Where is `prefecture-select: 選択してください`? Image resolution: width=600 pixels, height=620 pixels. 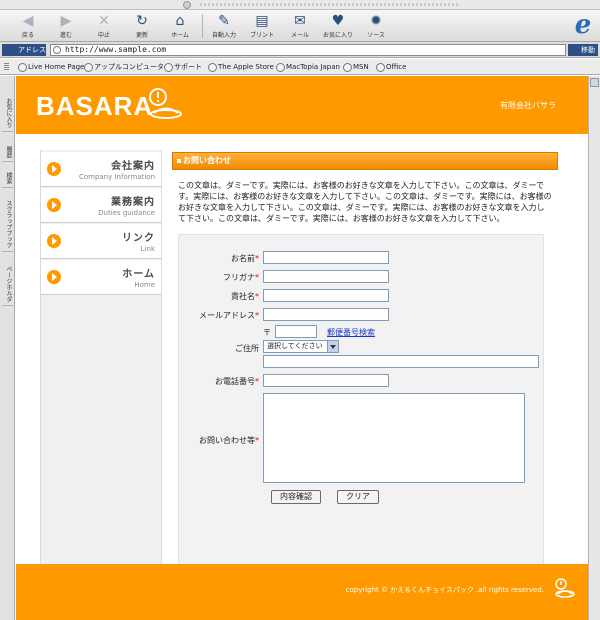 prefecture-select: 選択してください is located at coordinates (301, 346).